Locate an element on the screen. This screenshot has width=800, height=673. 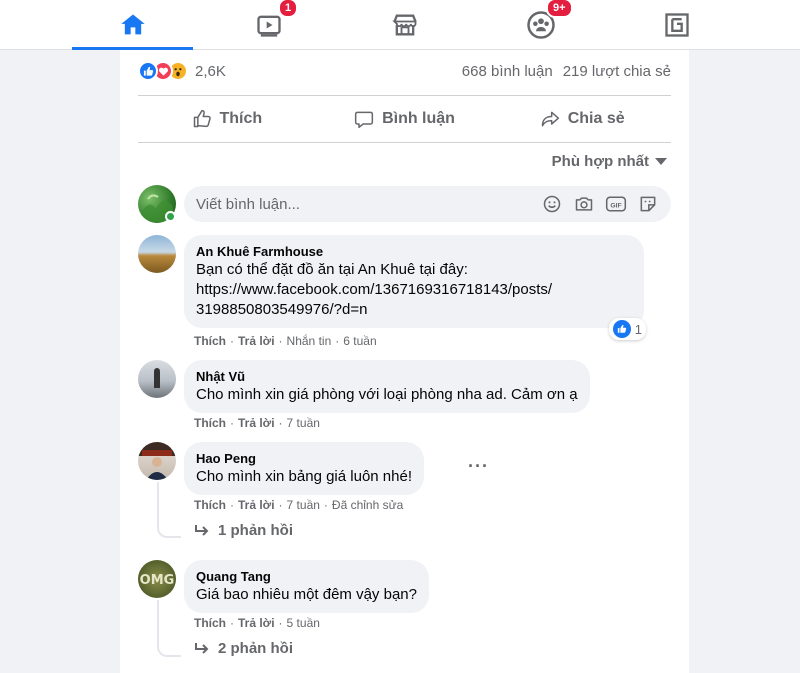
comment-sort-dropdown: Phù hợp nhất is located at coordinates (609, 161).